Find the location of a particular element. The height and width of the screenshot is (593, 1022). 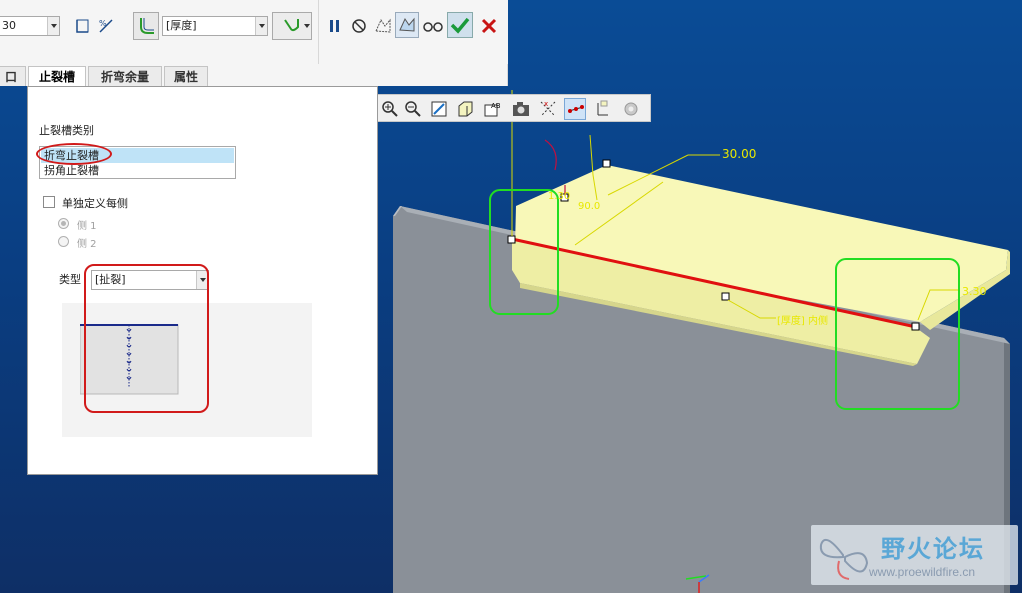

tab-bend-allowance: 折弯余量 is located at coordinates (125, 76).